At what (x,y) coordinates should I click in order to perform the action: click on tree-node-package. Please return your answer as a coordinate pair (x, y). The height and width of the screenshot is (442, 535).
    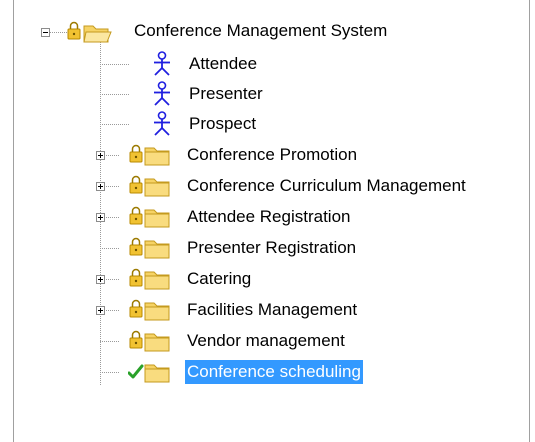
    Looking at the image, I should click on (320, 282).